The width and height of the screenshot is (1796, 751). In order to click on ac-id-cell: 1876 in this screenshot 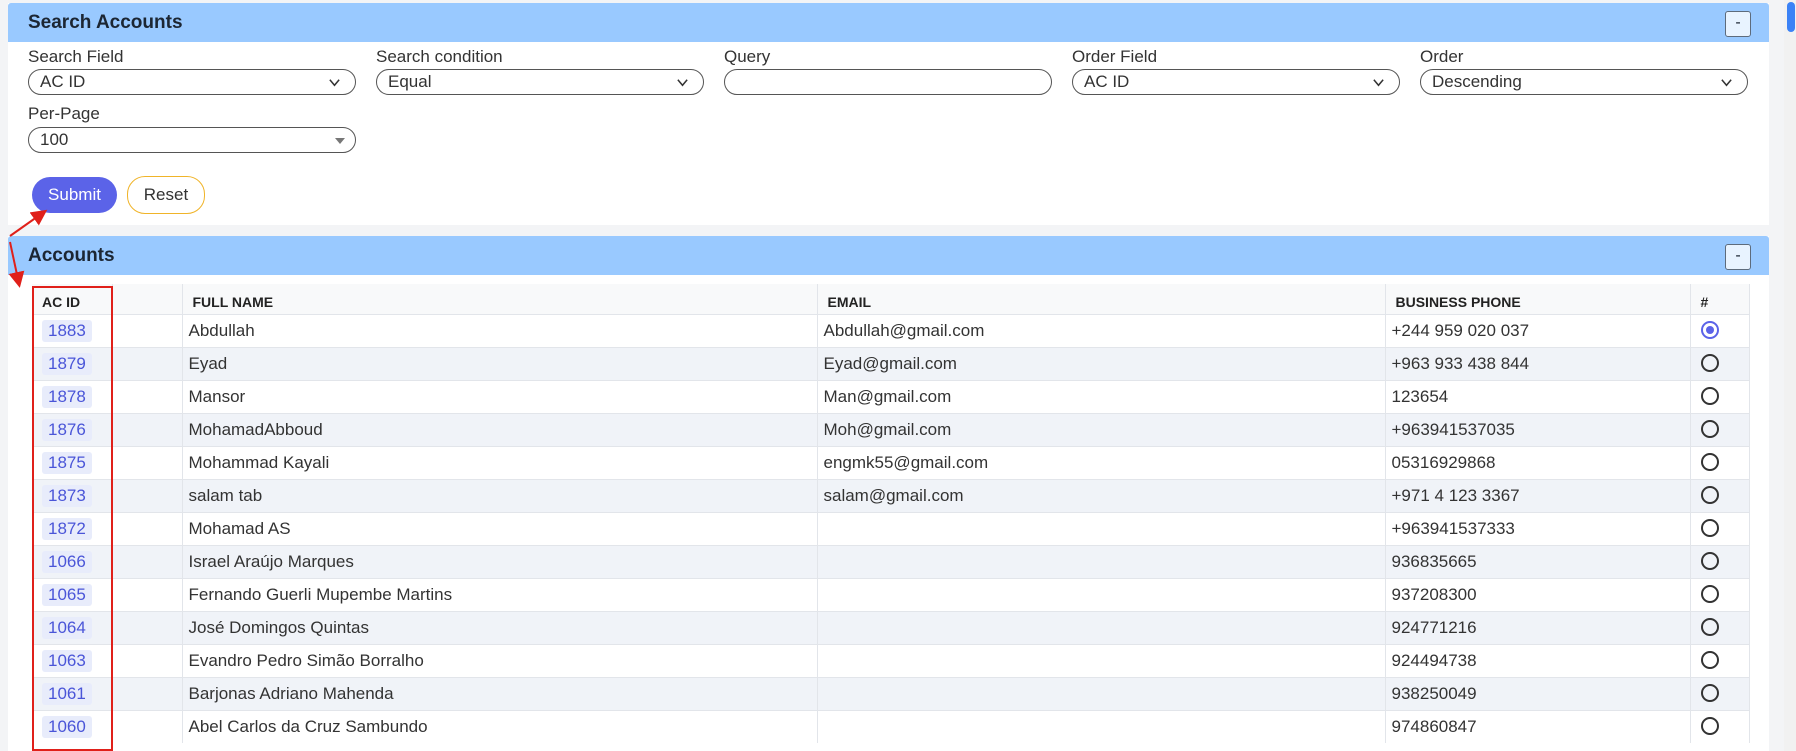, I will do `click(72, 429)`.